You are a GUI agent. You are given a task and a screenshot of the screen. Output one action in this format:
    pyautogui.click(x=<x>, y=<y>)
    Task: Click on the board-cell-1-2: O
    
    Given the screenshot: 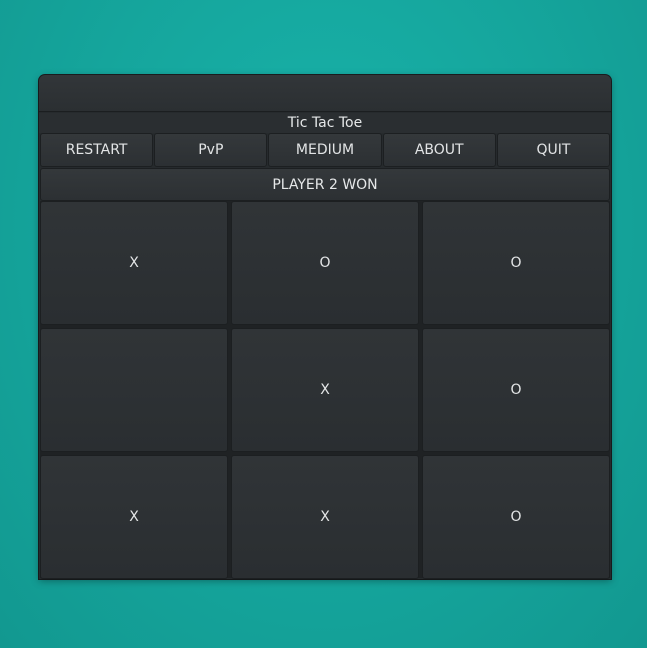 What is the action you would take?
    pyautogui.click(x=325, y=263)
    